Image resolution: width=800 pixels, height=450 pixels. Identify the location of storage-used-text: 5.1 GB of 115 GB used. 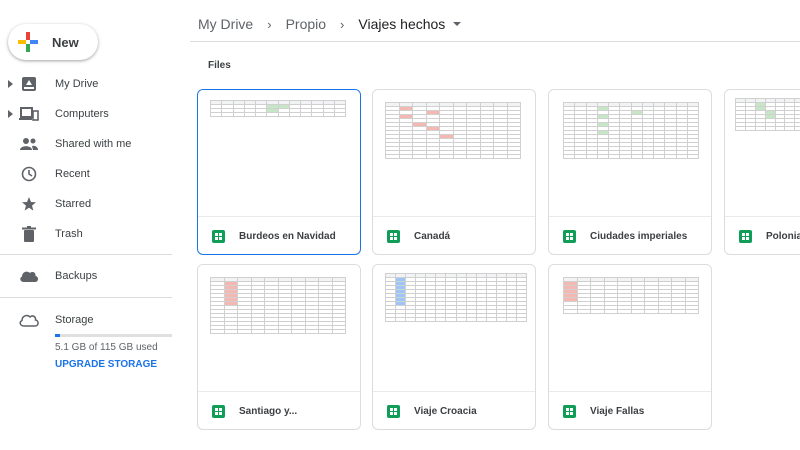
(106, 347).